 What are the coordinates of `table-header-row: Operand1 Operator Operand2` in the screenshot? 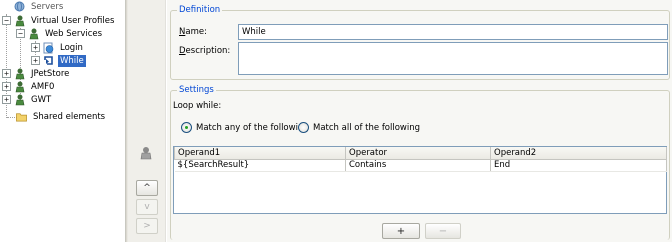 It's located at (420, 153).